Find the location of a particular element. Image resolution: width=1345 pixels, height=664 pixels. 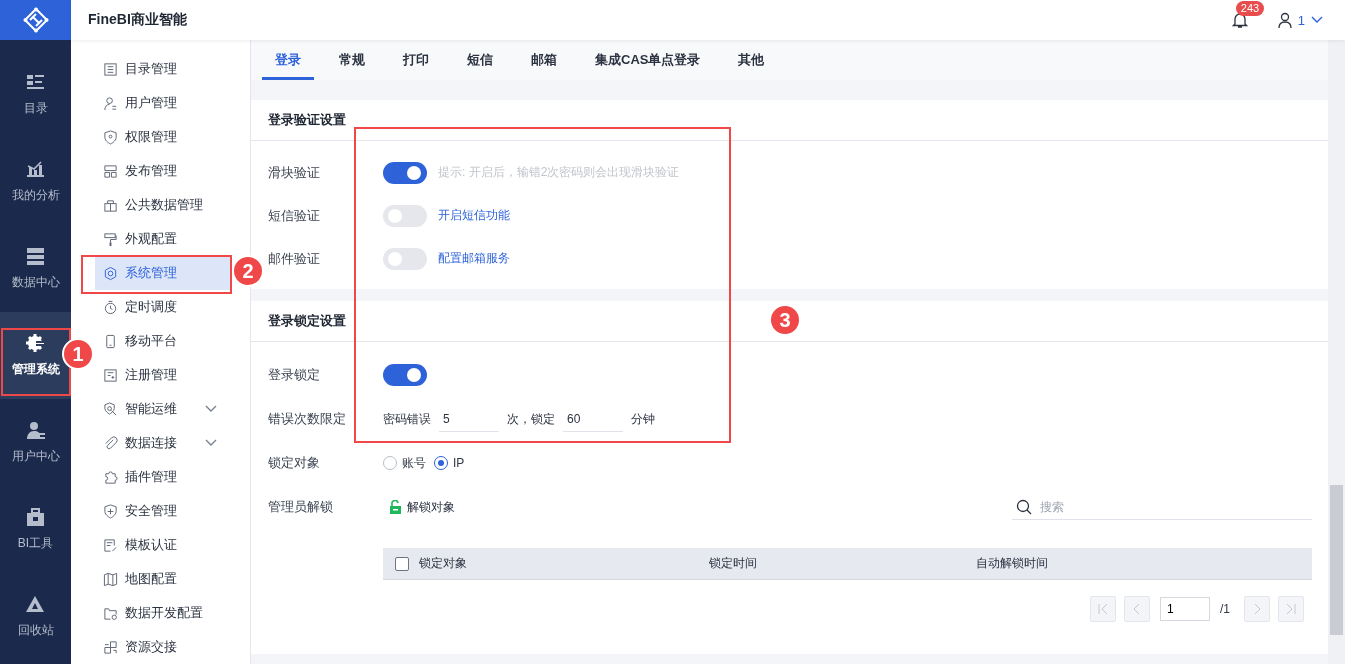

rail-item: 数据中心 is located at coordinates (35, 268).